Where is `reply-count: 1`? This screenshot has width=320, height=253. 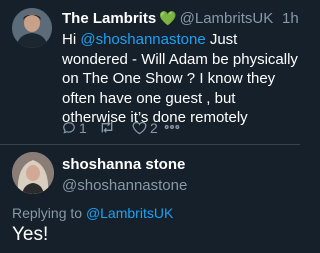 reply-count: 1 is located at coordinates (83, 128).